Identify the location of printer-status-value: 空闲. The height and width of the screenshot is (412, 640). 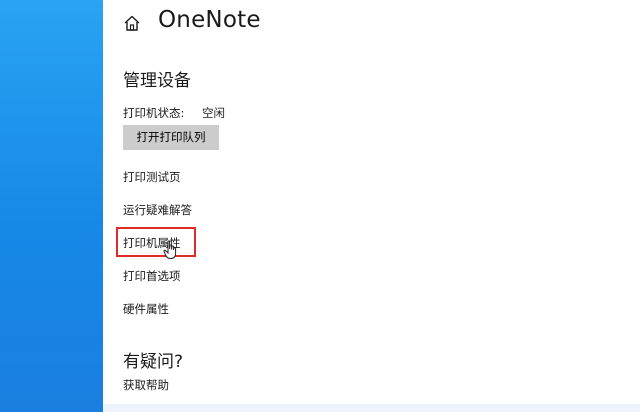
(214, 113).